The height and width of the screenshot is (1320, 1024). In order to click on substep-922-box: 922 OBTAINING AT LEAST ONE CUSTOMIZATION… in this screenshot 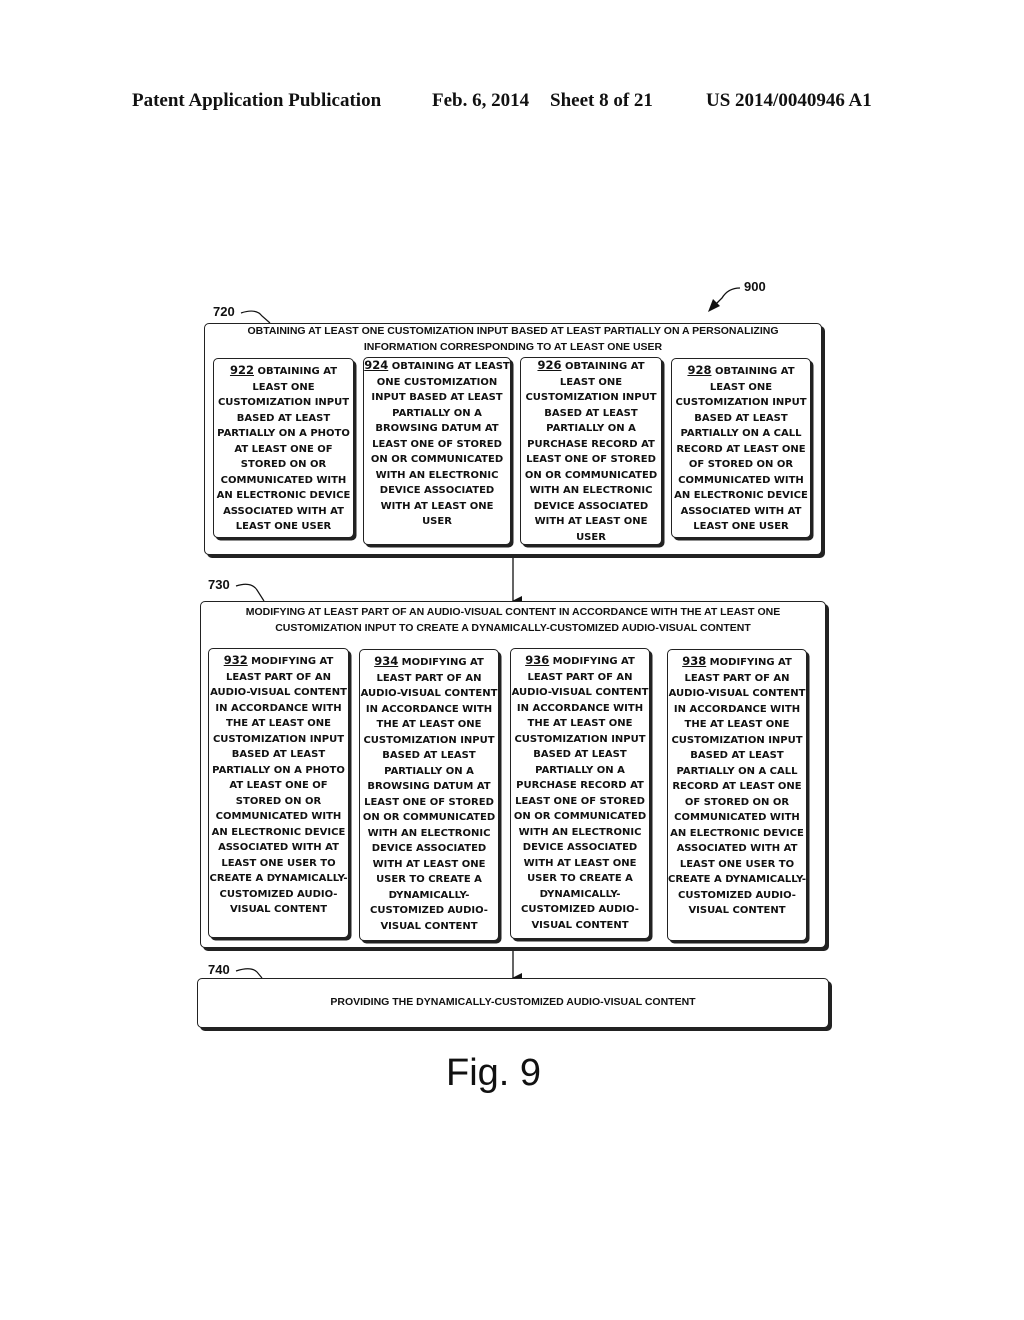, I will do `click(283, 448)`.